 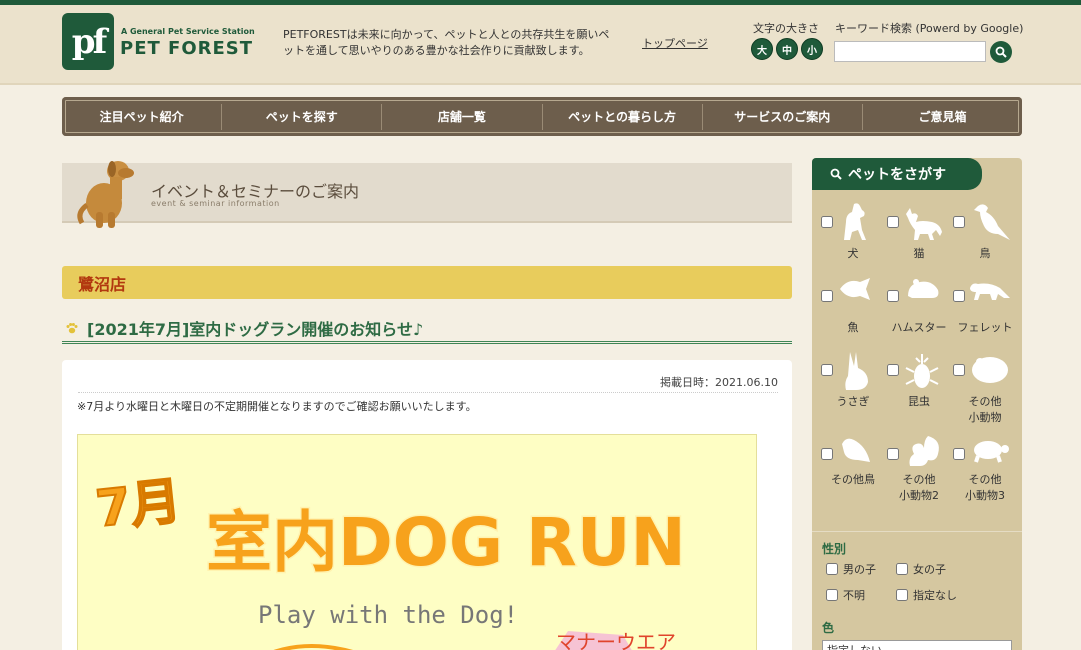 I want to click on pet-checkbox-dog, so click(x=827, y=222).